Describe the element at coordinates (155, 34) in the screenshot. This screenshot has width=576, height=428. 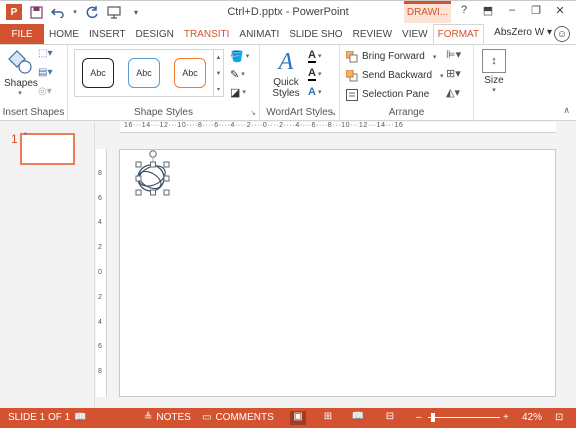
I see `tab-design: DESIGN` at that location.